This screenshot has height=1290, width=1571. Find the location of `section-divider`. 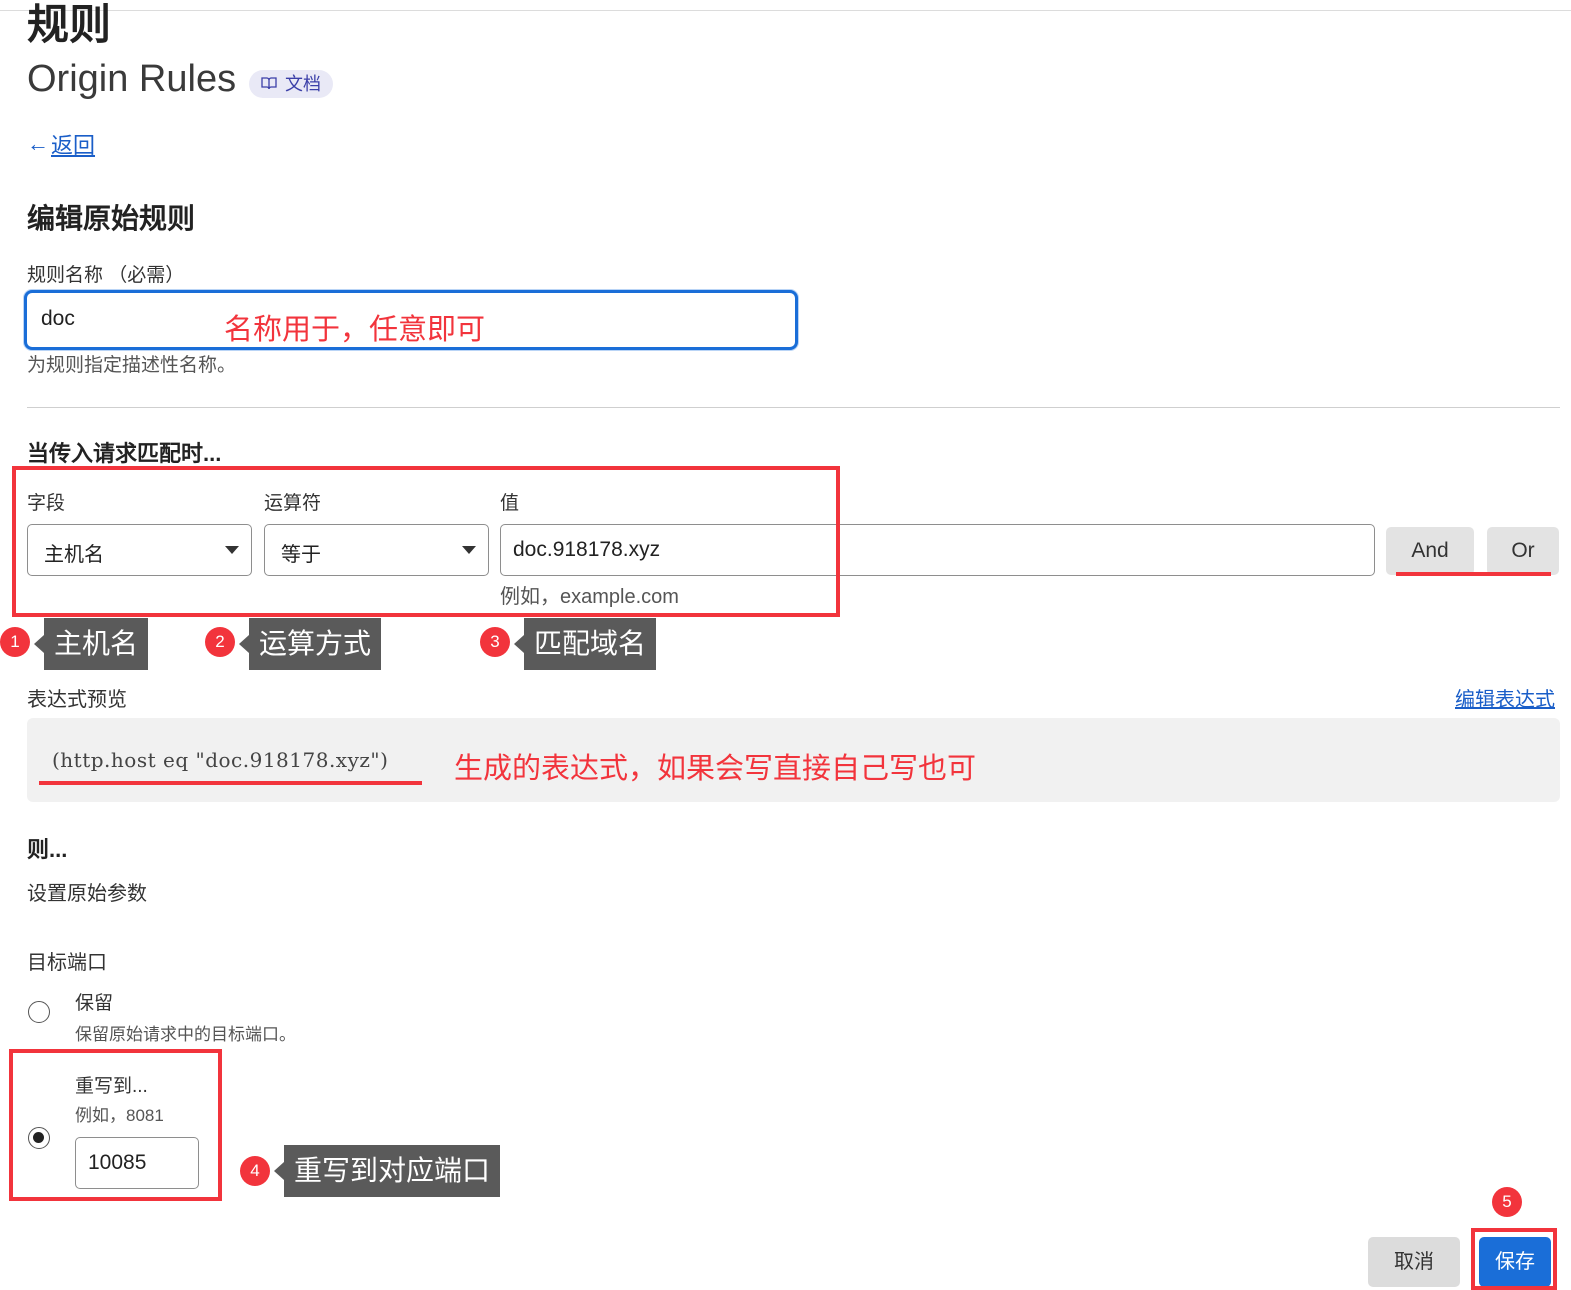

section-divider is located at coordinates (793, 407).